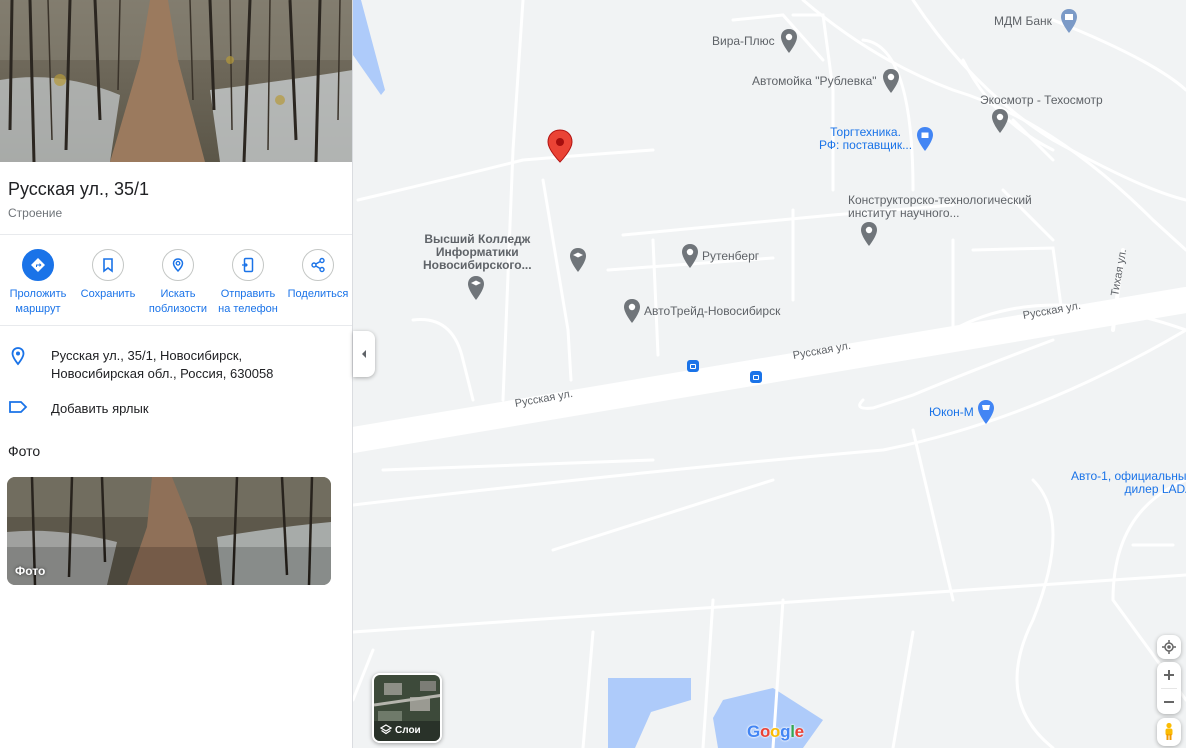 This screenshot has height=748, width=1186. Describe the element at coordinates (176, 409) in the screenshot. I see `add-label-row: Добавить ярлык` at that location.